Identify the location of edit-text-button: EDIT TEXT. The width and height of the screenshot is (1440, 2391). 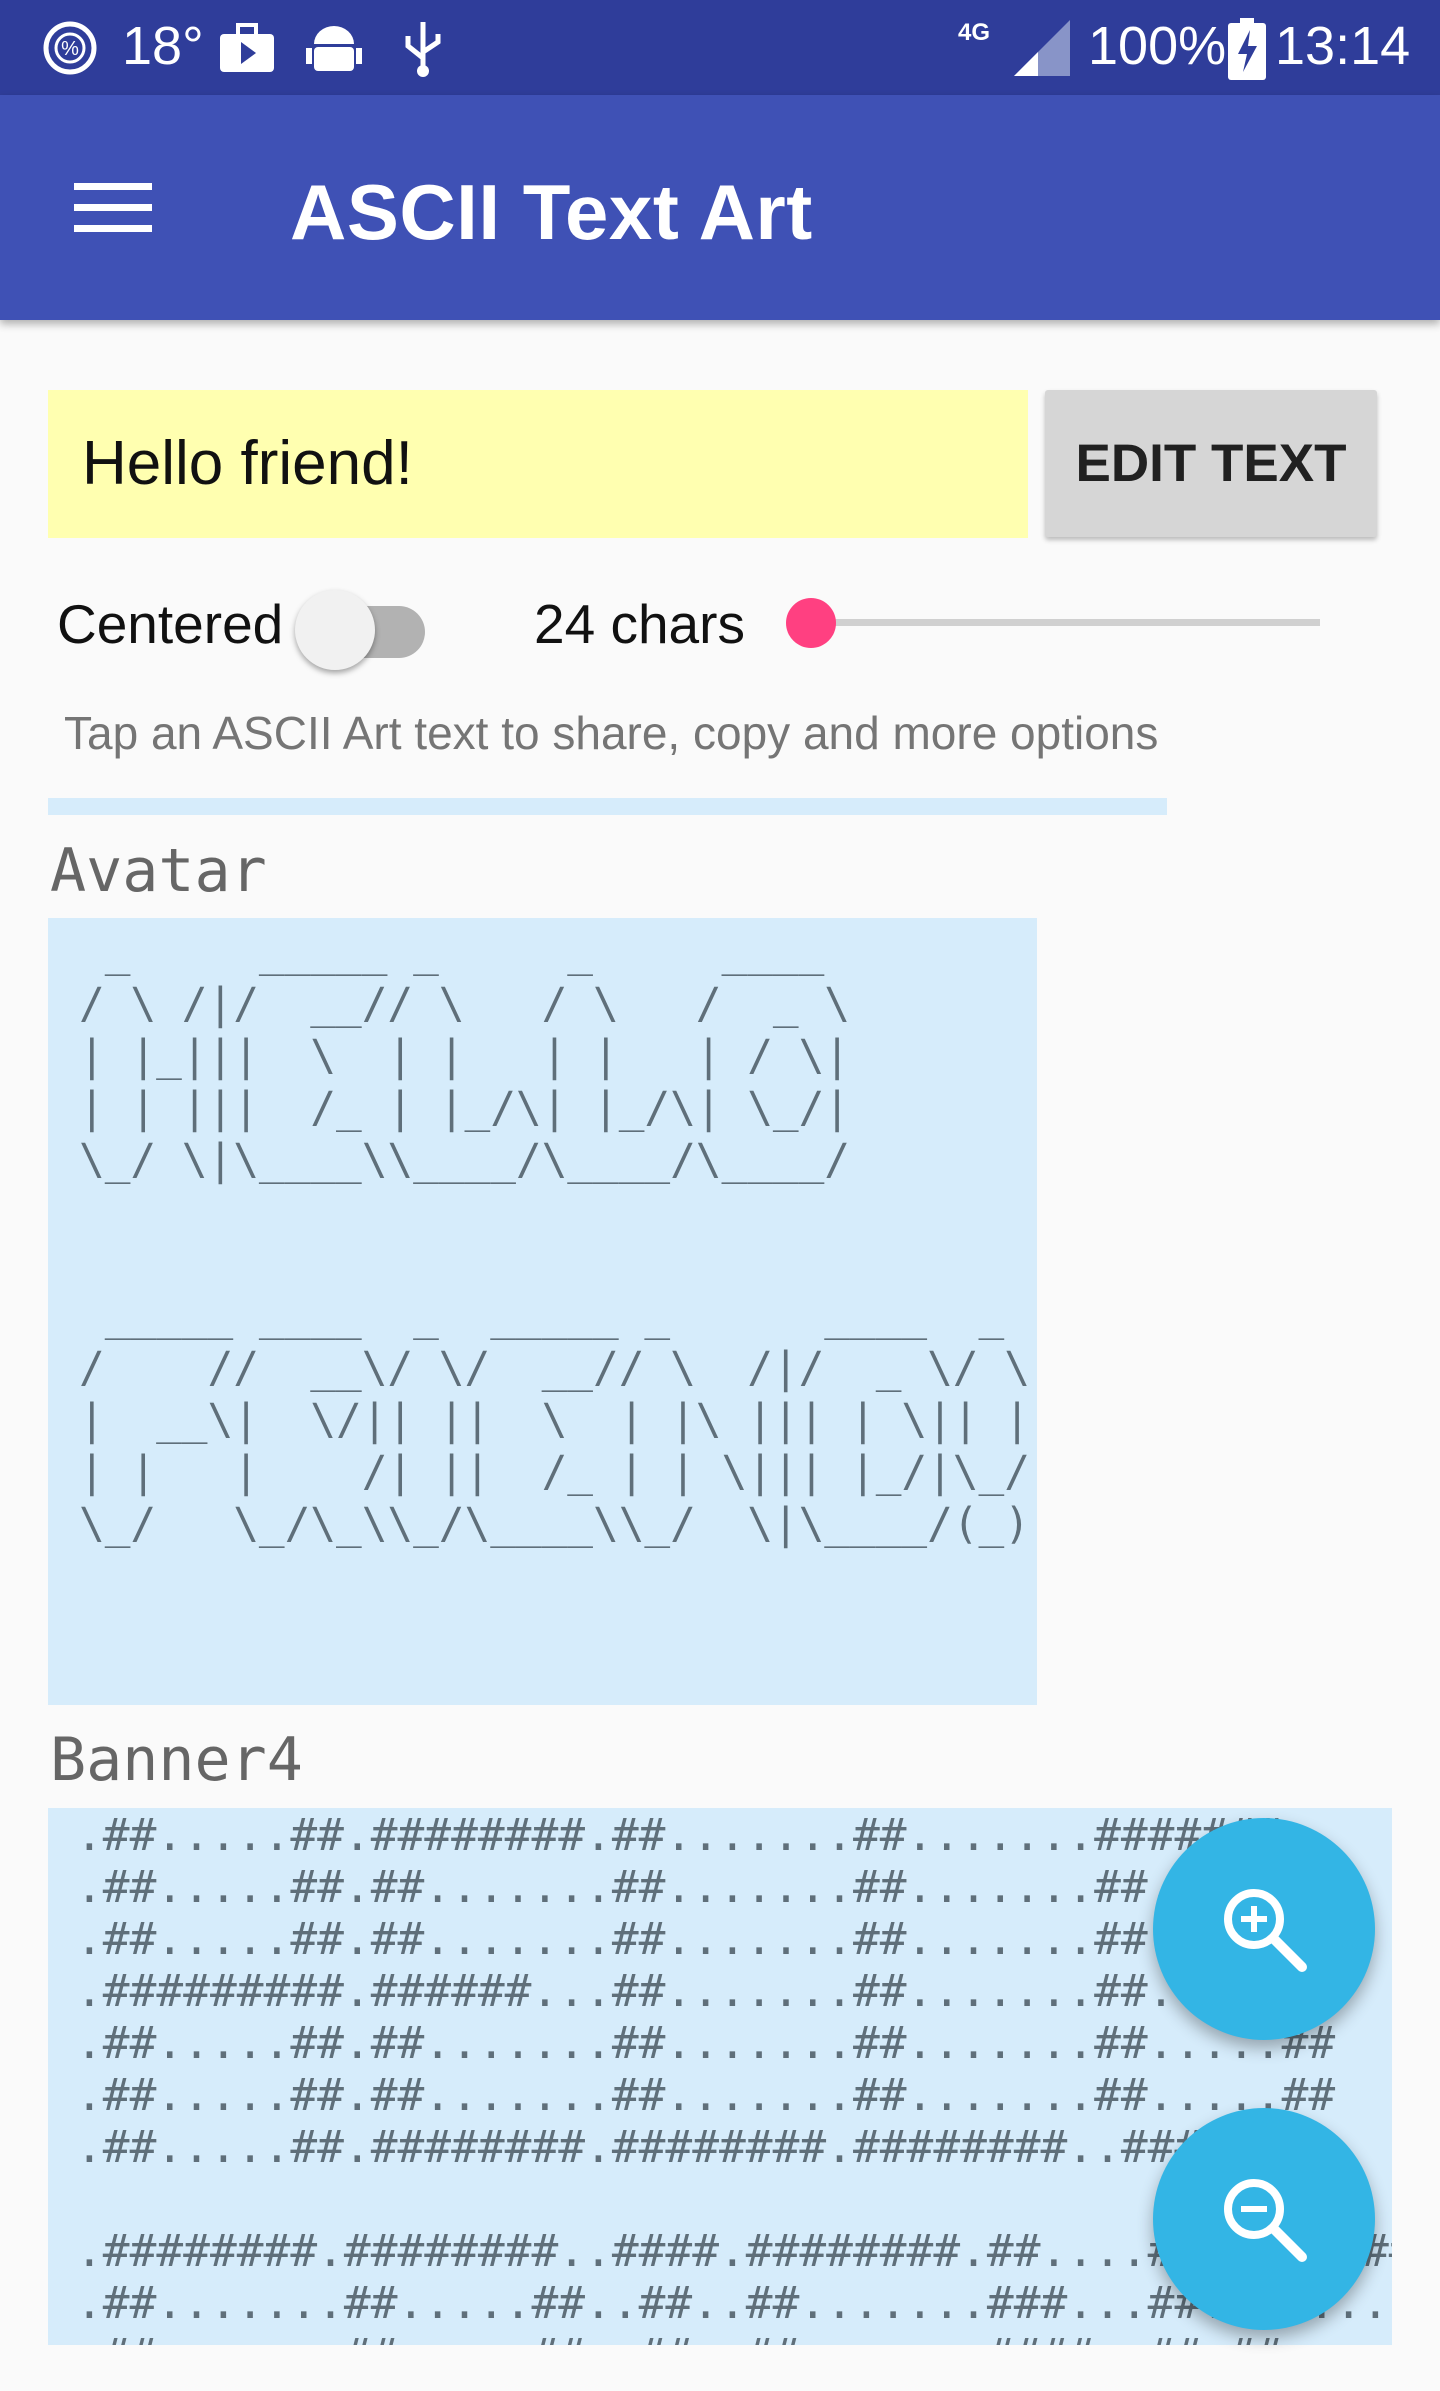
(1211, 463).